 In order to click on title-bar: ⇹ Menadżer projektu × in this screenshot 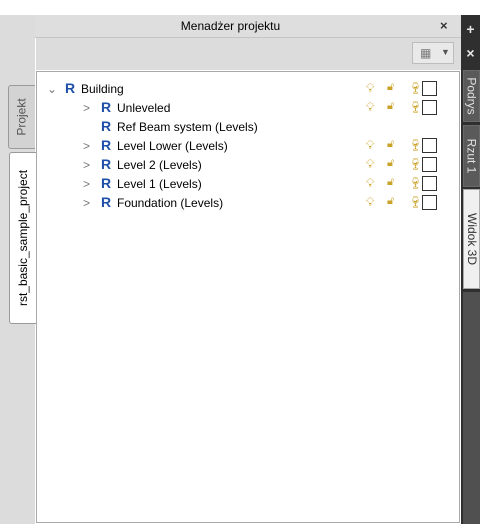, I will do `click(230, 26)`.